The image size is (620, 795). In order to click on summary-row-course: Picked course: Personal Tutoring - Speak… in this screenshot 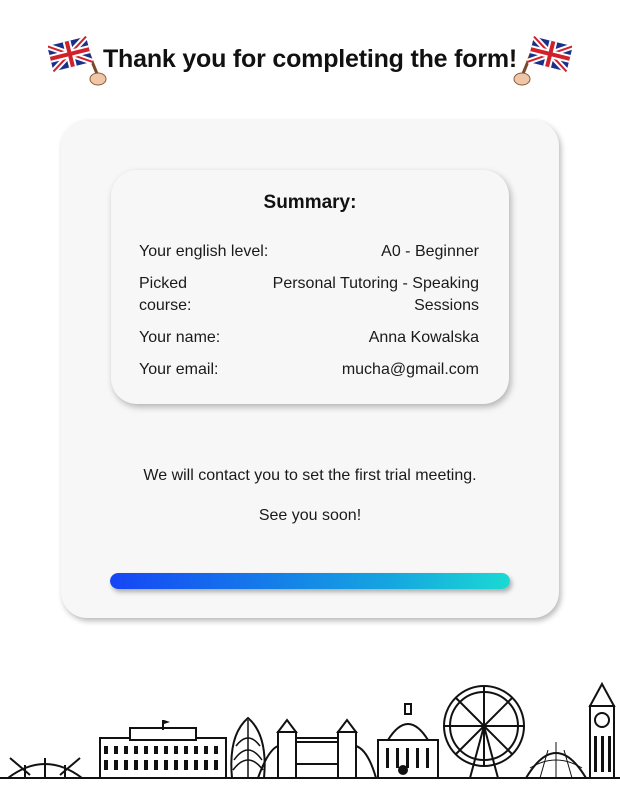, I will do `click(309, 295)`.